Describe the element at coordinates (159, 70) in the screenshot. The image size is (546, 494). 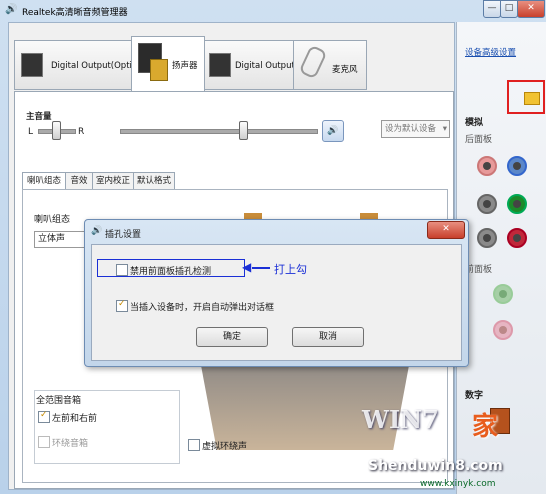
I see `speaker-cone-icon` at that location.